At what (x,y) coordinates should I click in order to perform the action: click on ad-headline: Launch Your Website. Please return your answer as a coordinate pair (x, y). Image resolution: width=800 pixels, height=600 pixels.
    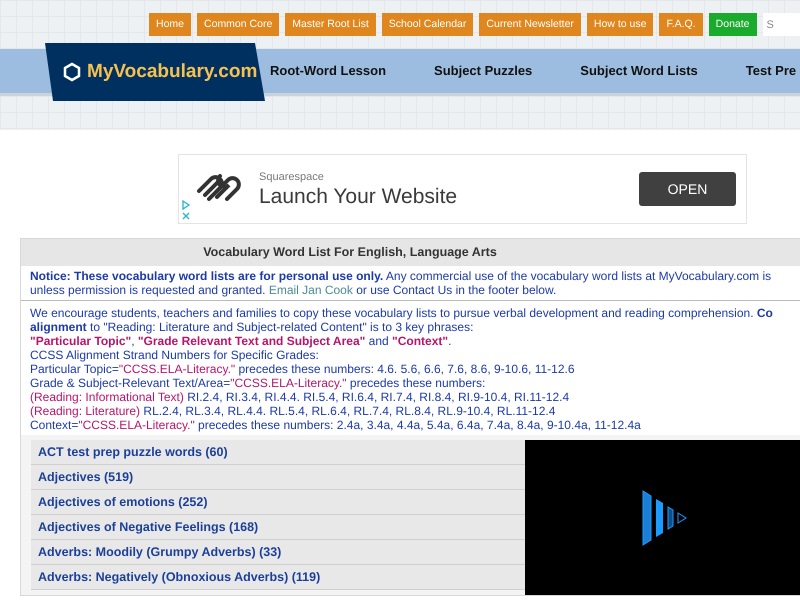
    Looking at the image, I should click on (358, 197).